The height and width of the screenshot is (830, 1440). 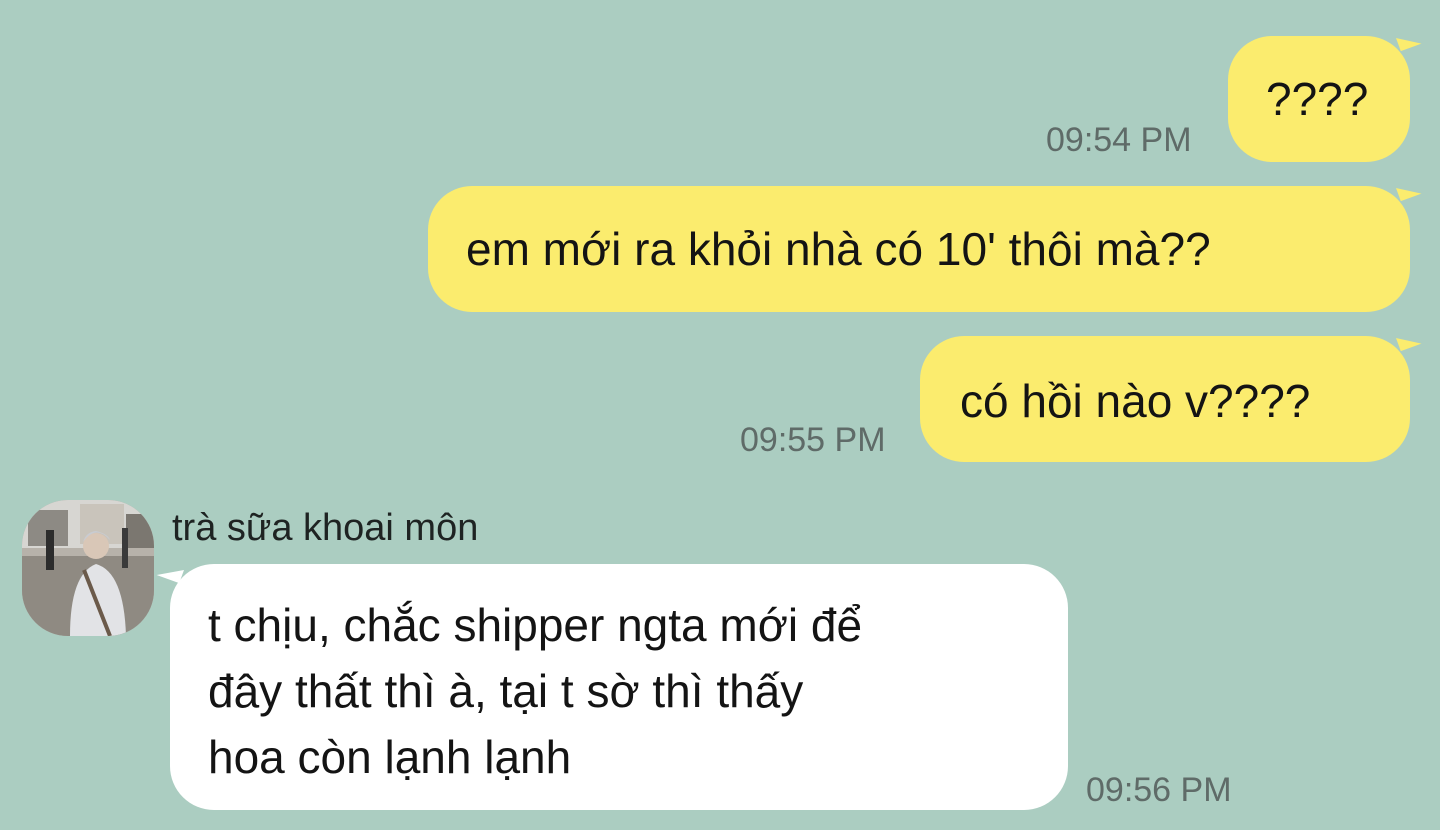 What do you see at coordinates (1119, 140) in the screenshot?
I see `message-timestamp: 09:54 PM` at bounding box center [1119, 140].